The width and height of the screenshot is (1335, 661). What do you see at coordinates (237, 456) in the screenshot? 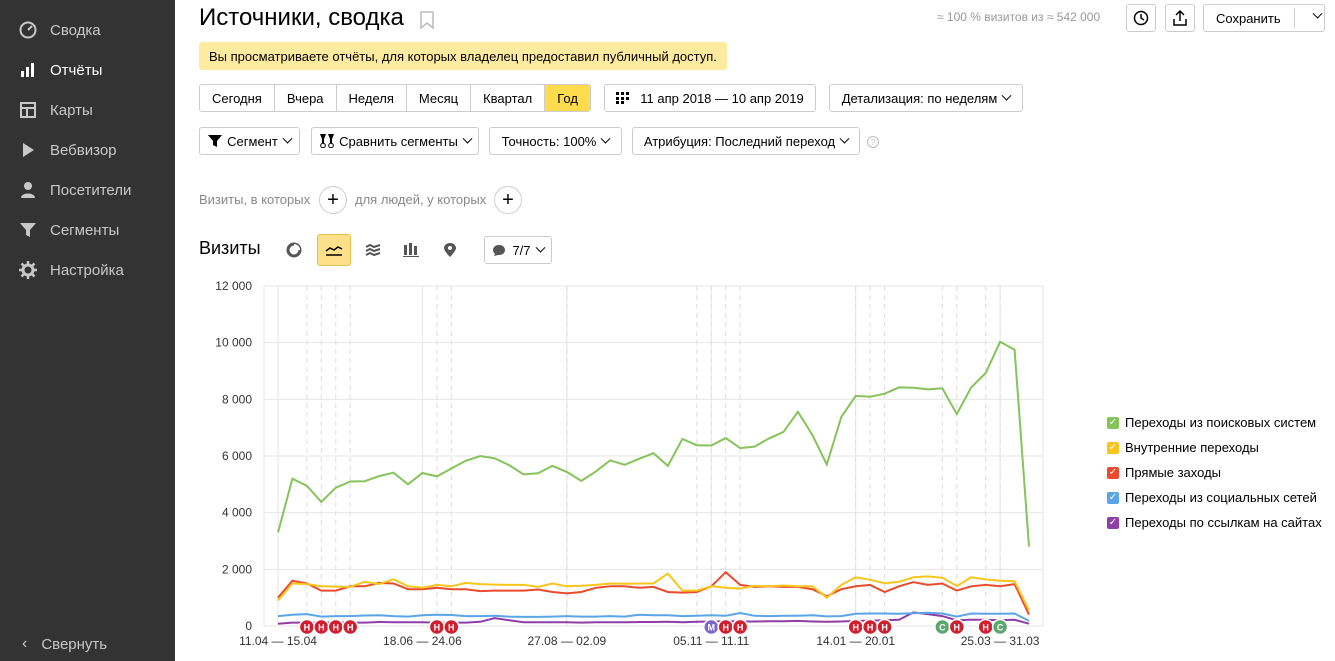
I see `y-tick-label: 6 000` at bounding box center [237, 456].